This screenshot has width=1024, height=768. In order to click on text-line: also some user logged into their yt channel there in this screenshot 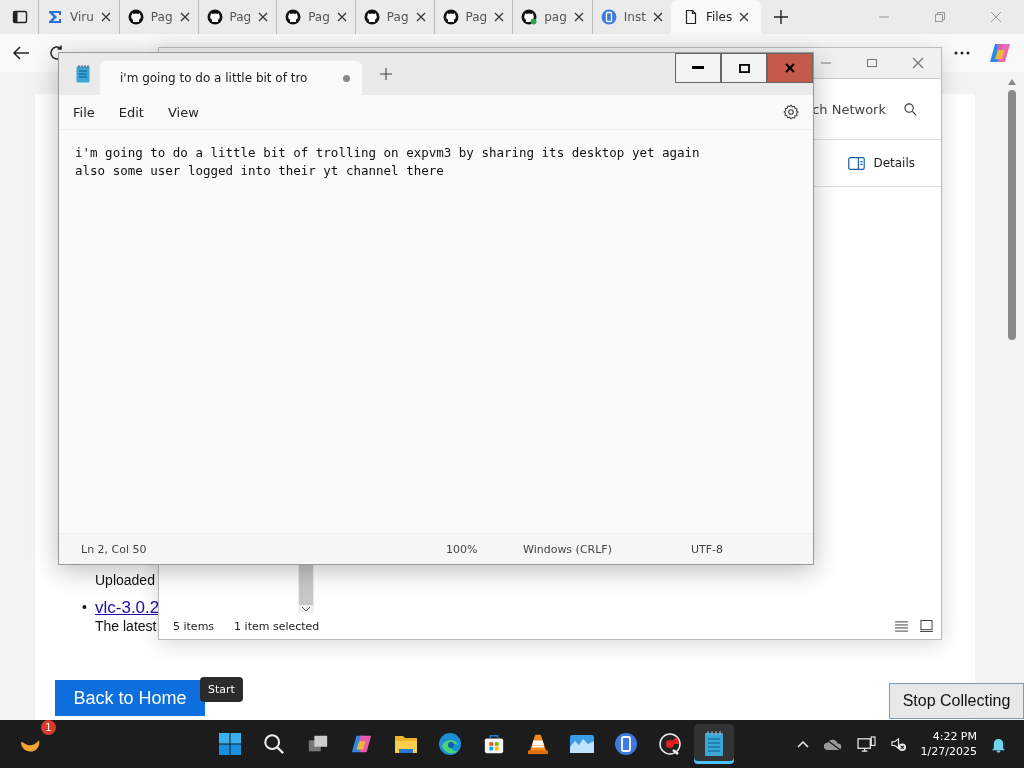, I will do `click(260, 171)`.